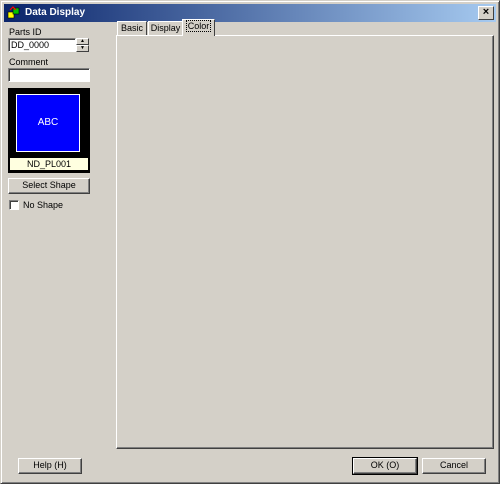  Describe the element at coordinates (82, 48) in the screenshot. I see `spin-down-icon: ▼` at that location.